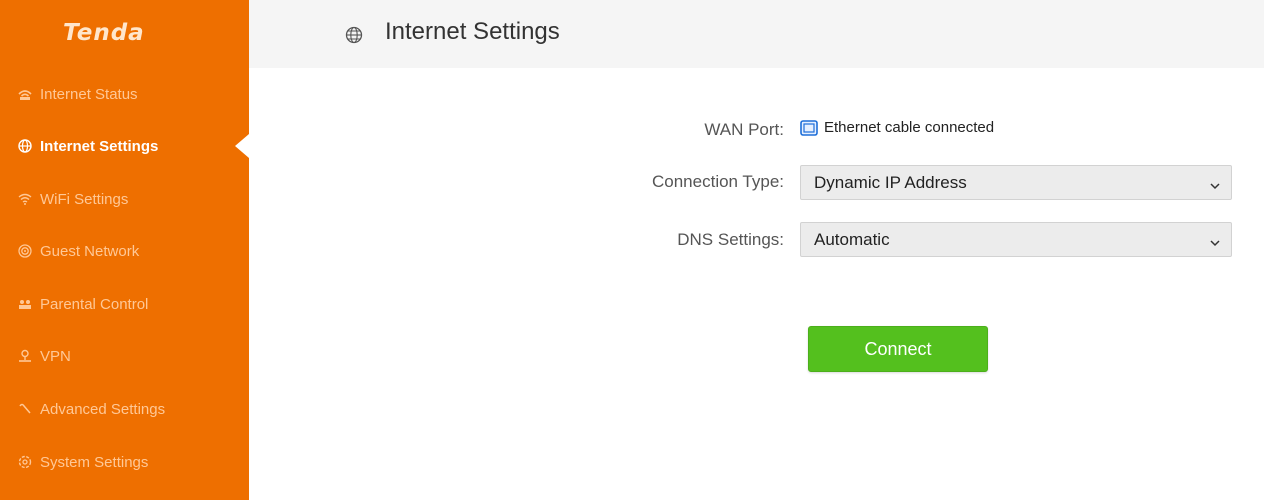  Describe the element at coordinates (94, 462) in the screenshot. I see `sidebar-item-label: System Settings` at that location.